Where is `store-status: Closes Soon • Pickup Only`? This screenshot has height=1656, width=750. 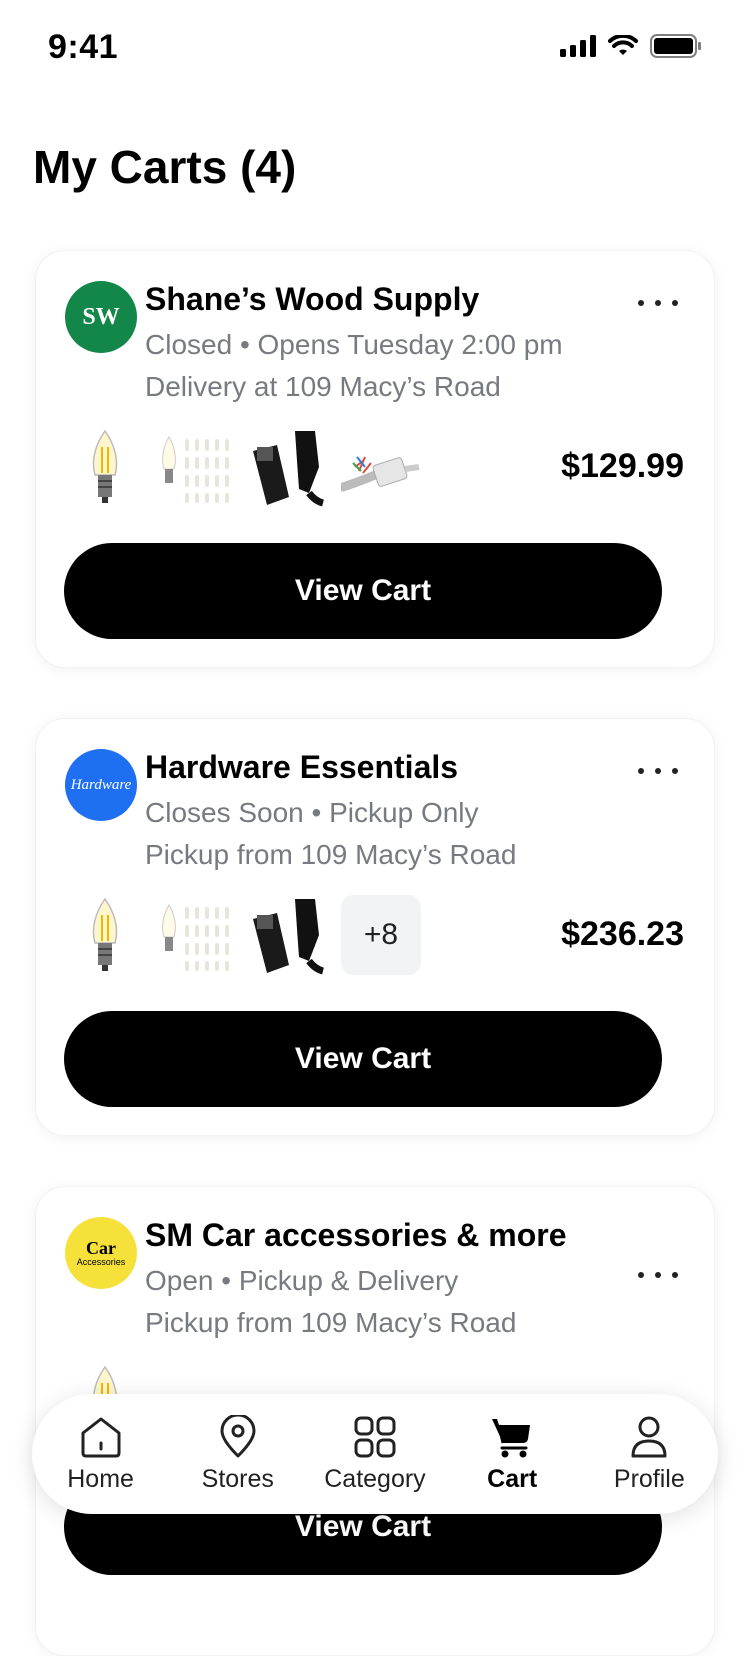
store-status: Closes Soon • Pickup Only is located at coordinates (312, 812).